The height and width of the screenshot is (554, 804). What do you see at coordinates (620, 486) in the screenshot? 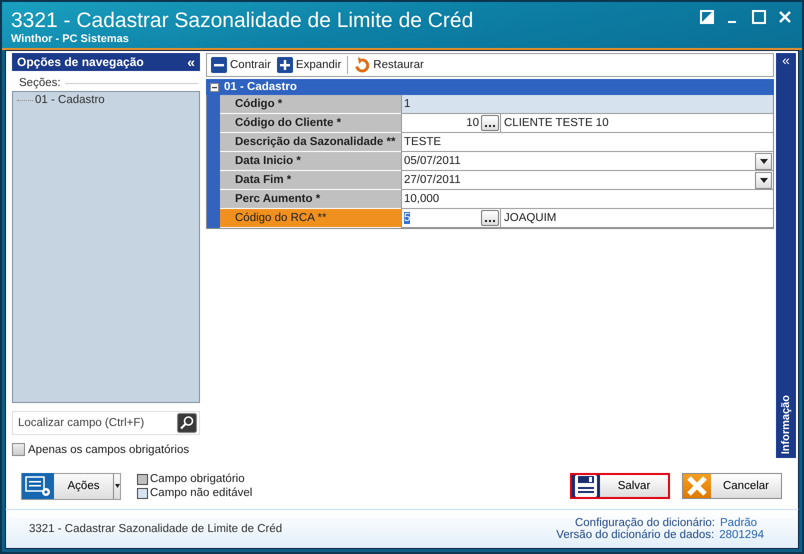
I see `save-button: Salvar` at bounding box center [620, 486].